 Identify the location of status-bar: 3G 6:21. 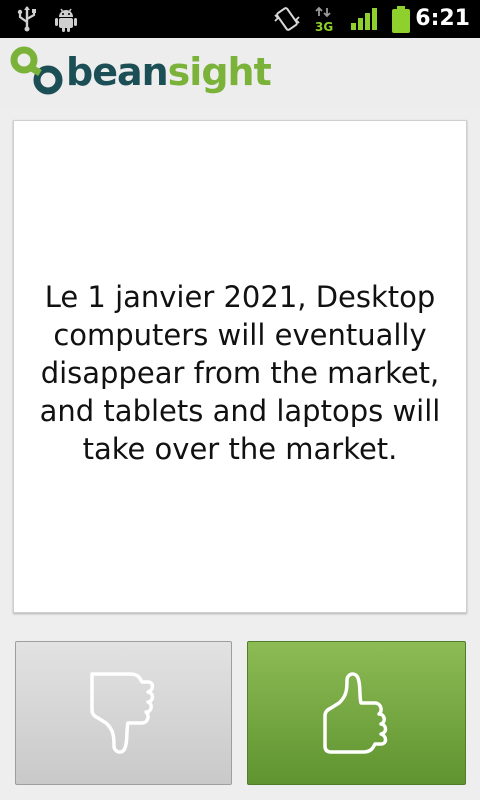
(240, 19).